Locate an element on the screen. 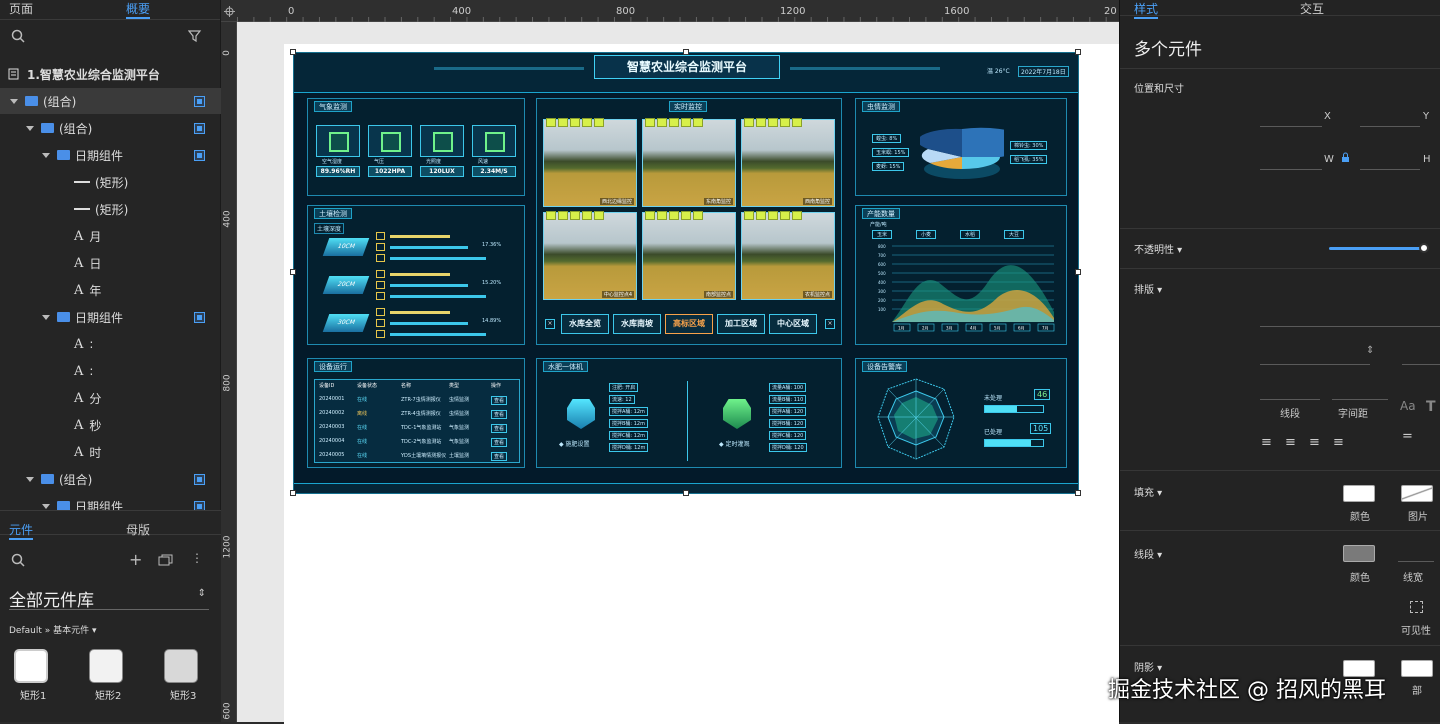 Image resolution: width=1440 pixels, height=724 pixels. horizontal-ruler: 0 400 800 1200 1600 20 is located at coordinates (670, 11).